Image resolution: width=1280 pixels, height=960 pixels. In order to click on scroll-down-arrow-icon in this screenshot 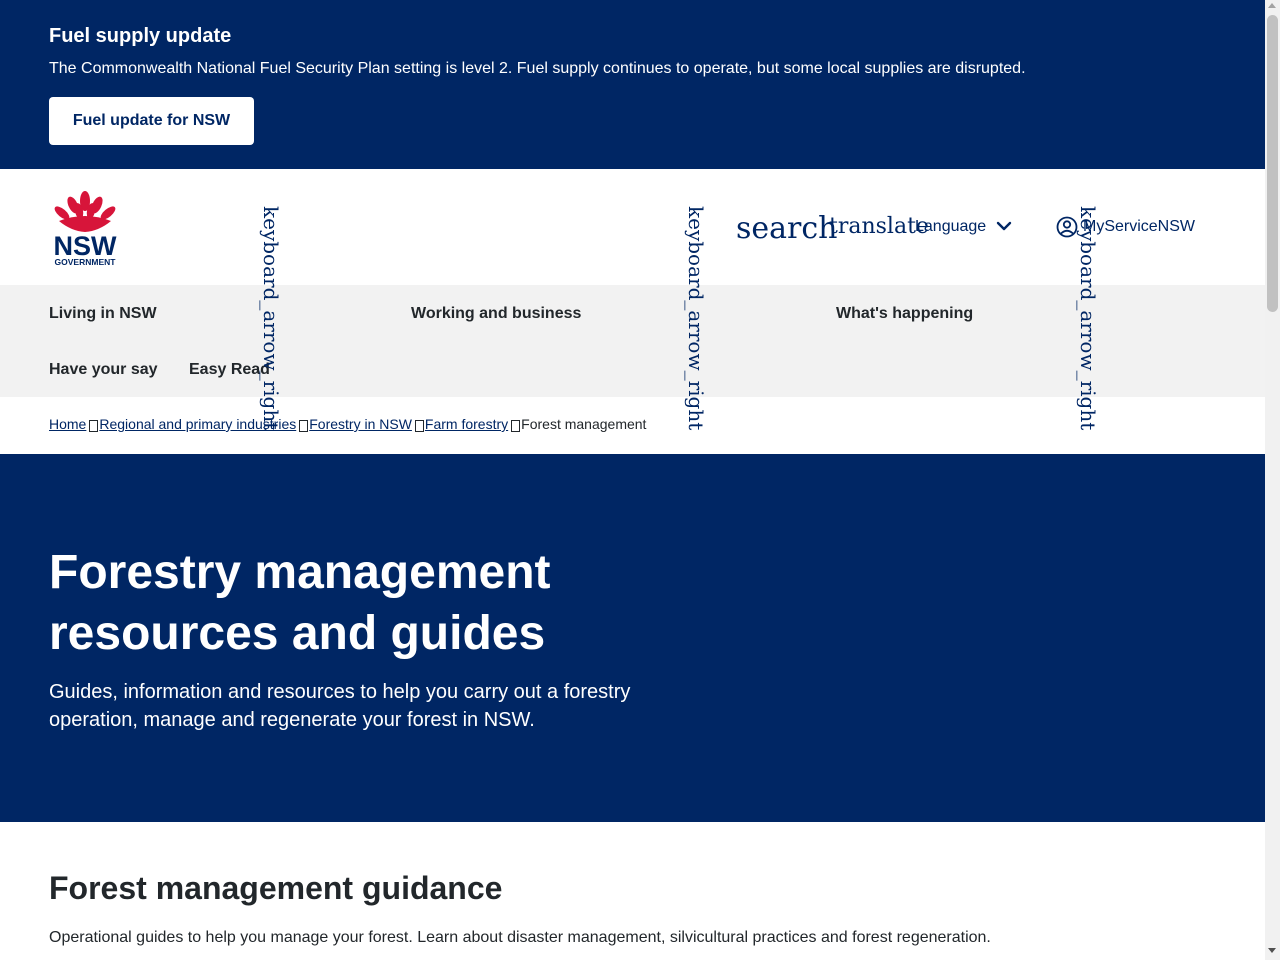, I will do `click(1272, 950)`.